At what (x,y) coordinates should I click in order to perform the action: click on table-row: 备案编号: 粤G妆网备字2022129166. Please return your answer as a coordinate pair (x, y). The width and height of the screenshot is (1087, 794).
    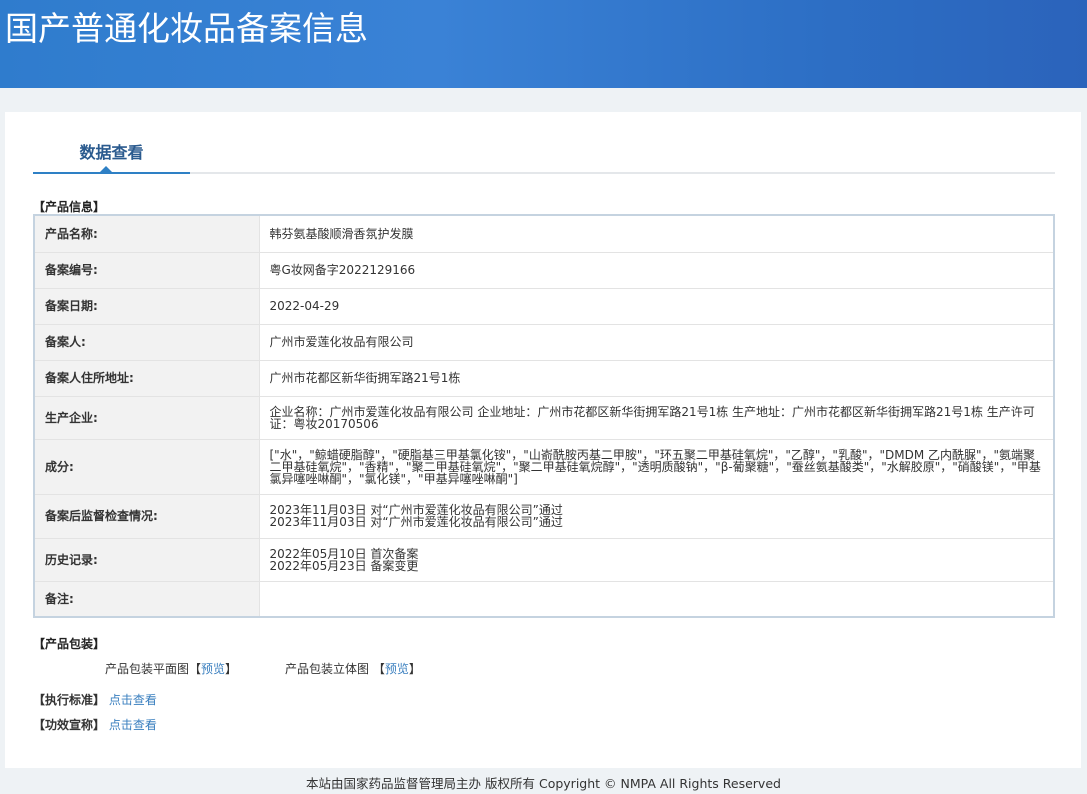
    Looking at the image, I should click on (544, 270).